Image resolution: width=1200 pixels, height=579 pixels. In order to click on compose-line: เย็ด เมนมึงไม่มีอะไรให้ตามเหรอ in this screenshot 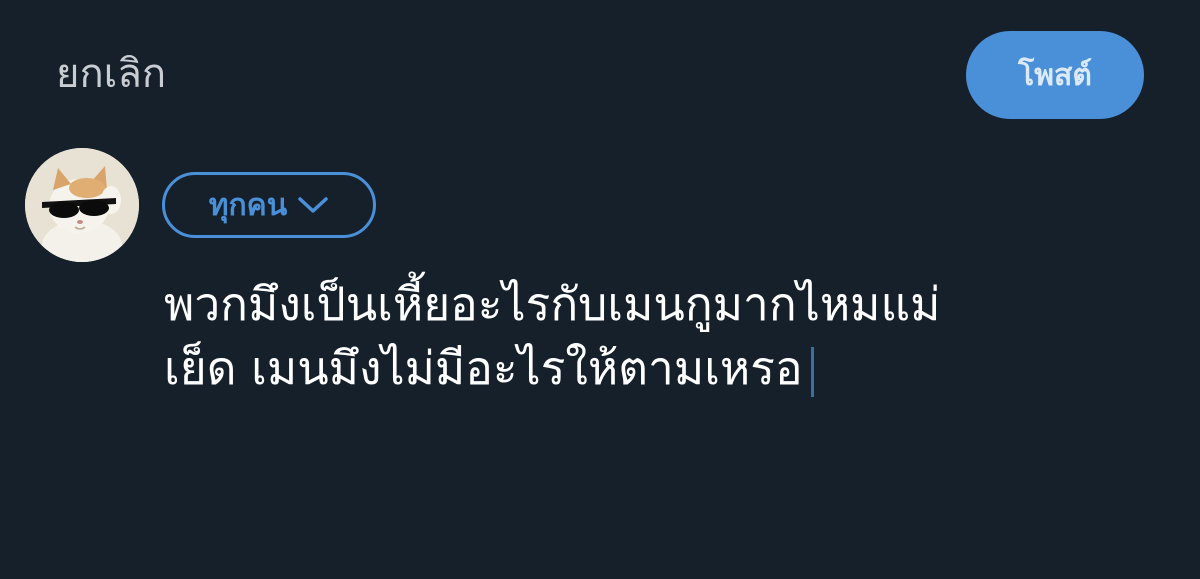, I will do `click(664, 368)`.